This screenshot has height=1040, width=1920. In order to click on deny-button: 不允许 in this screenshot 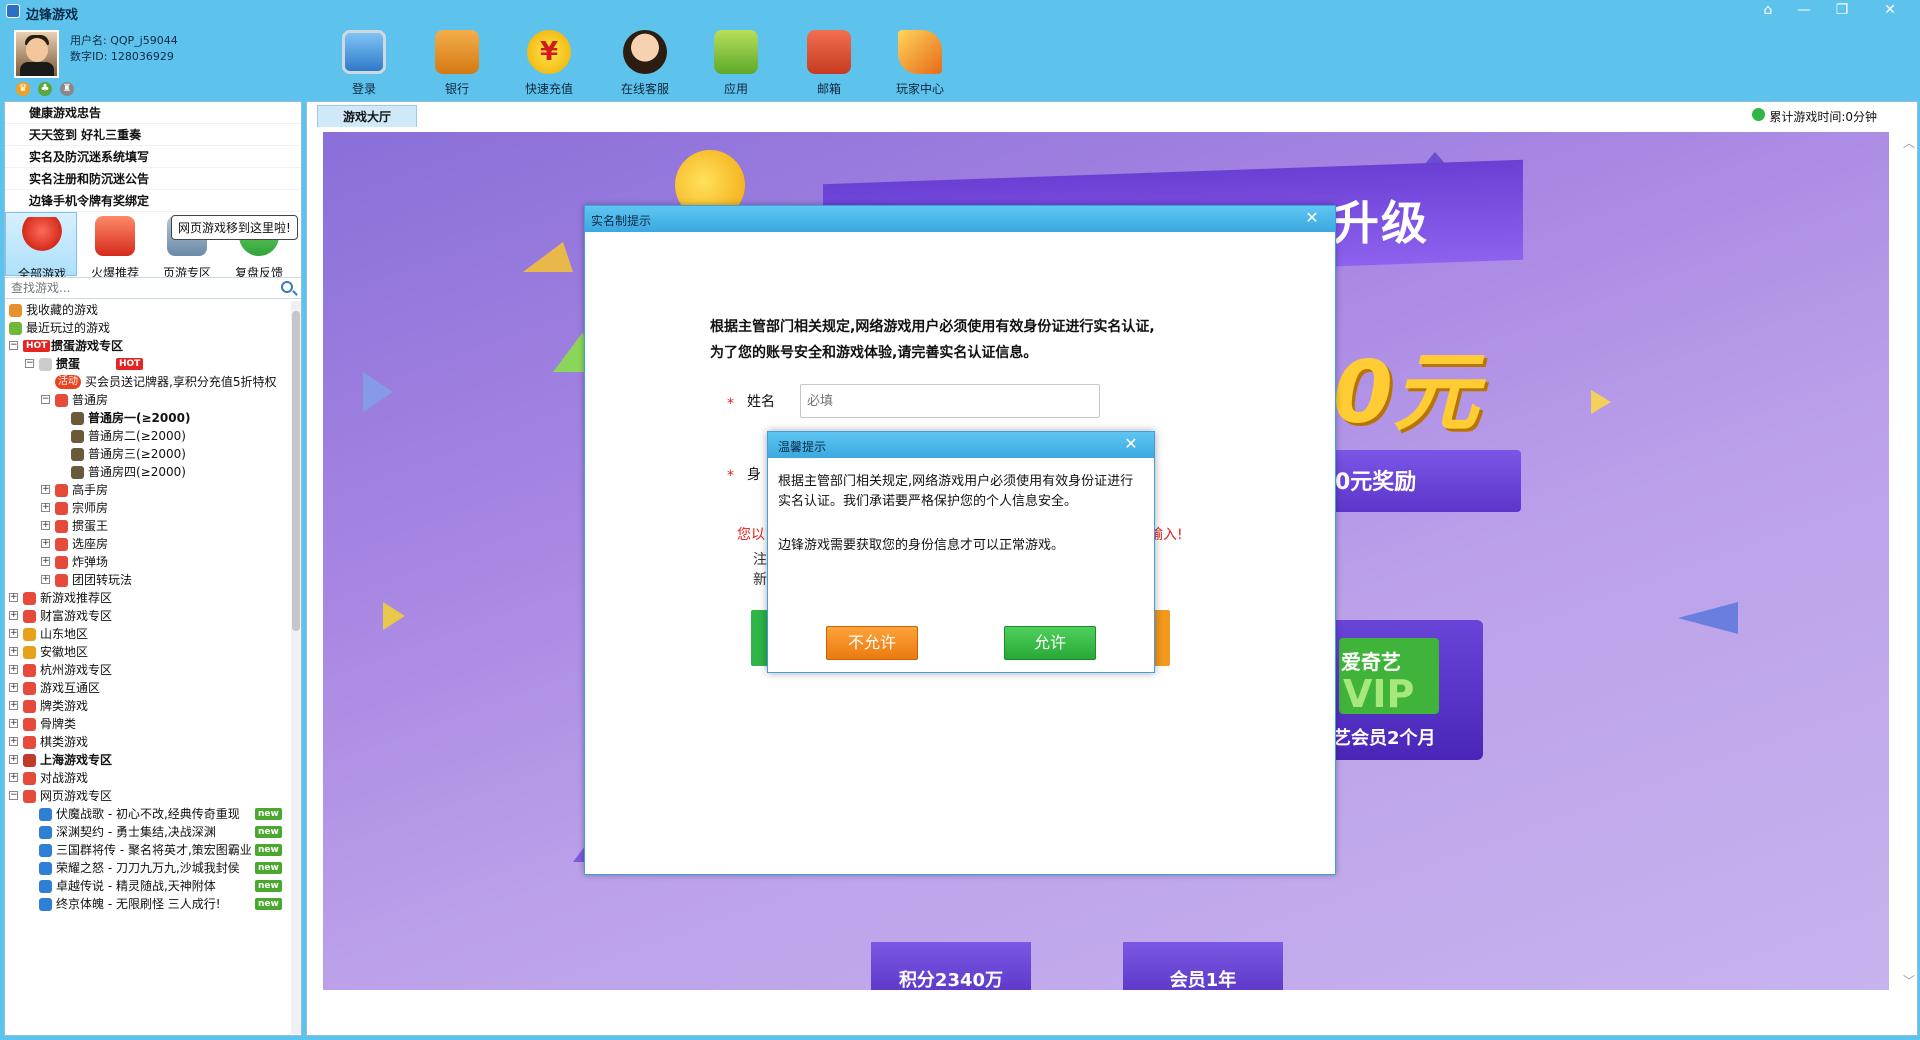, I will do `click(872, 643)`.